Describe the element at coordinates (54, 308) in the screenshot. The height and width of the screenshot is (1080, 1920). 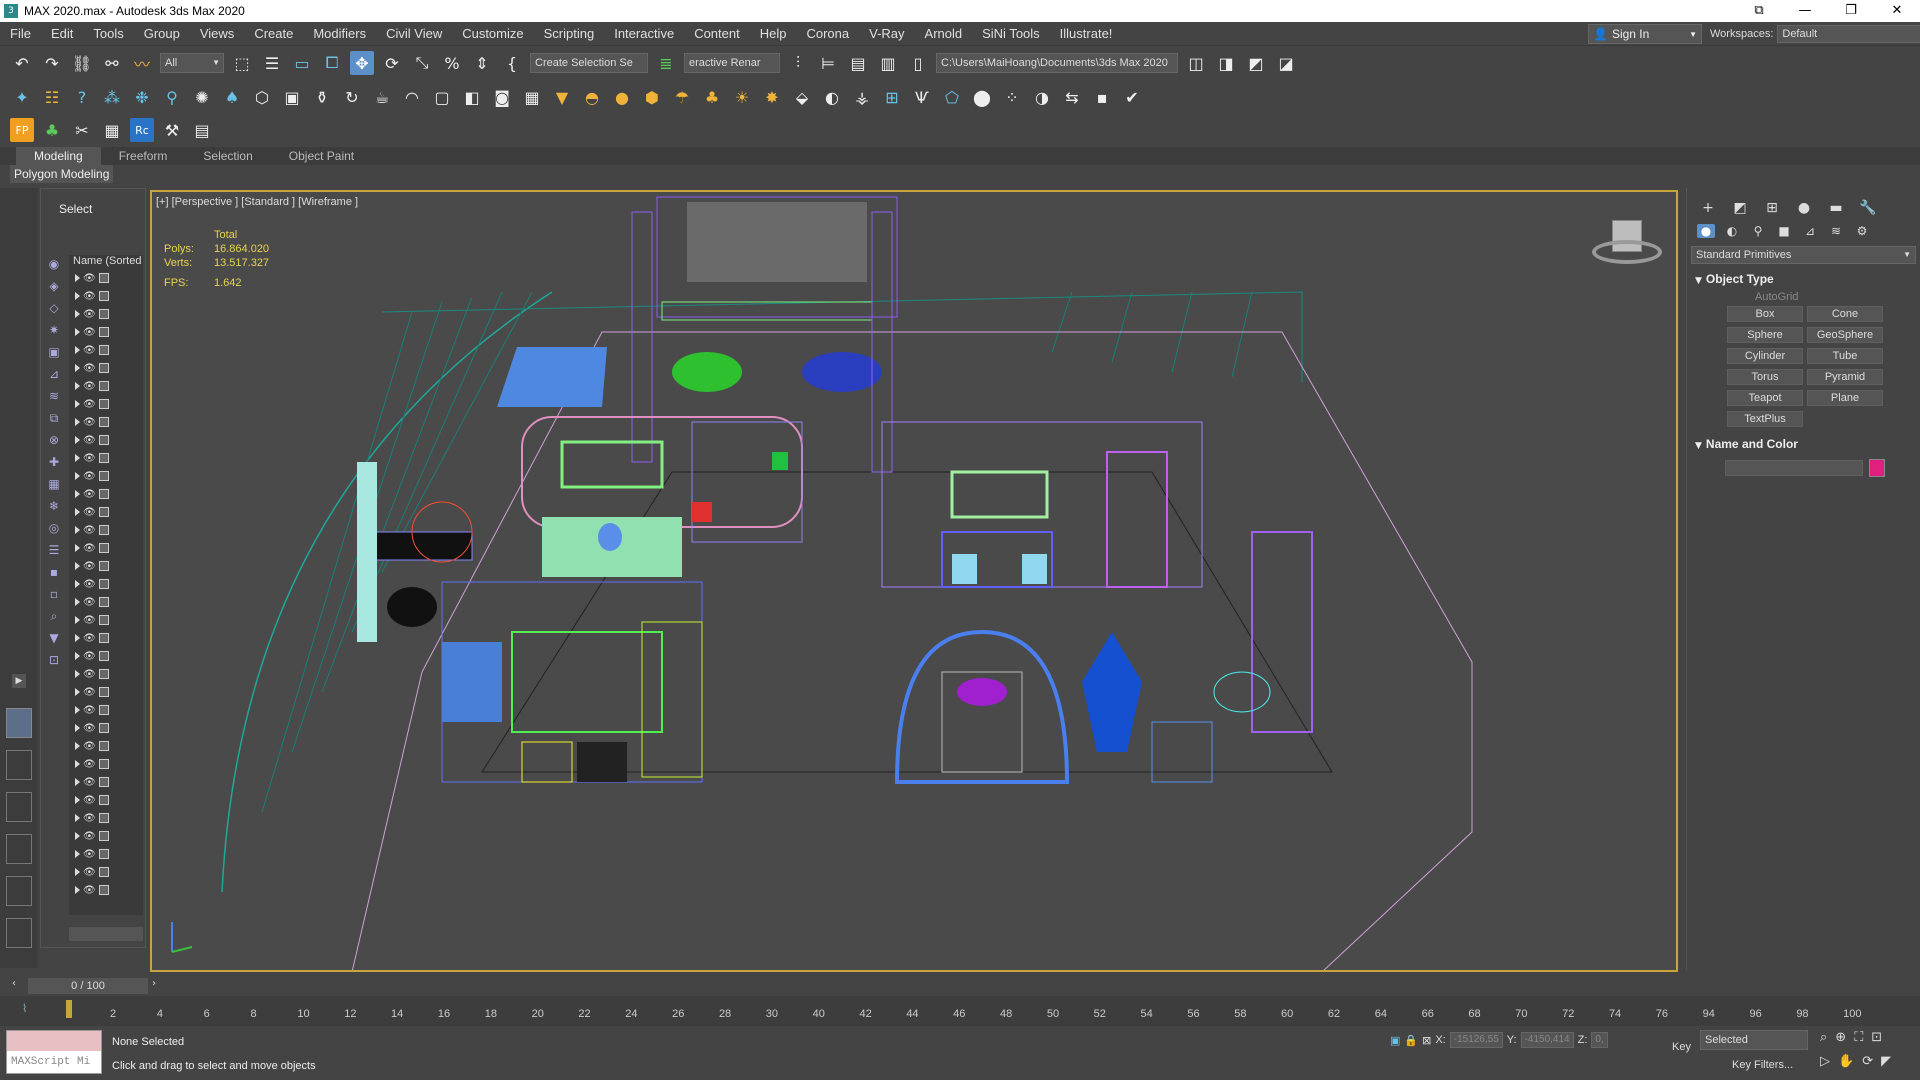
I see `shapes-filter-icon: ◇` at that location.